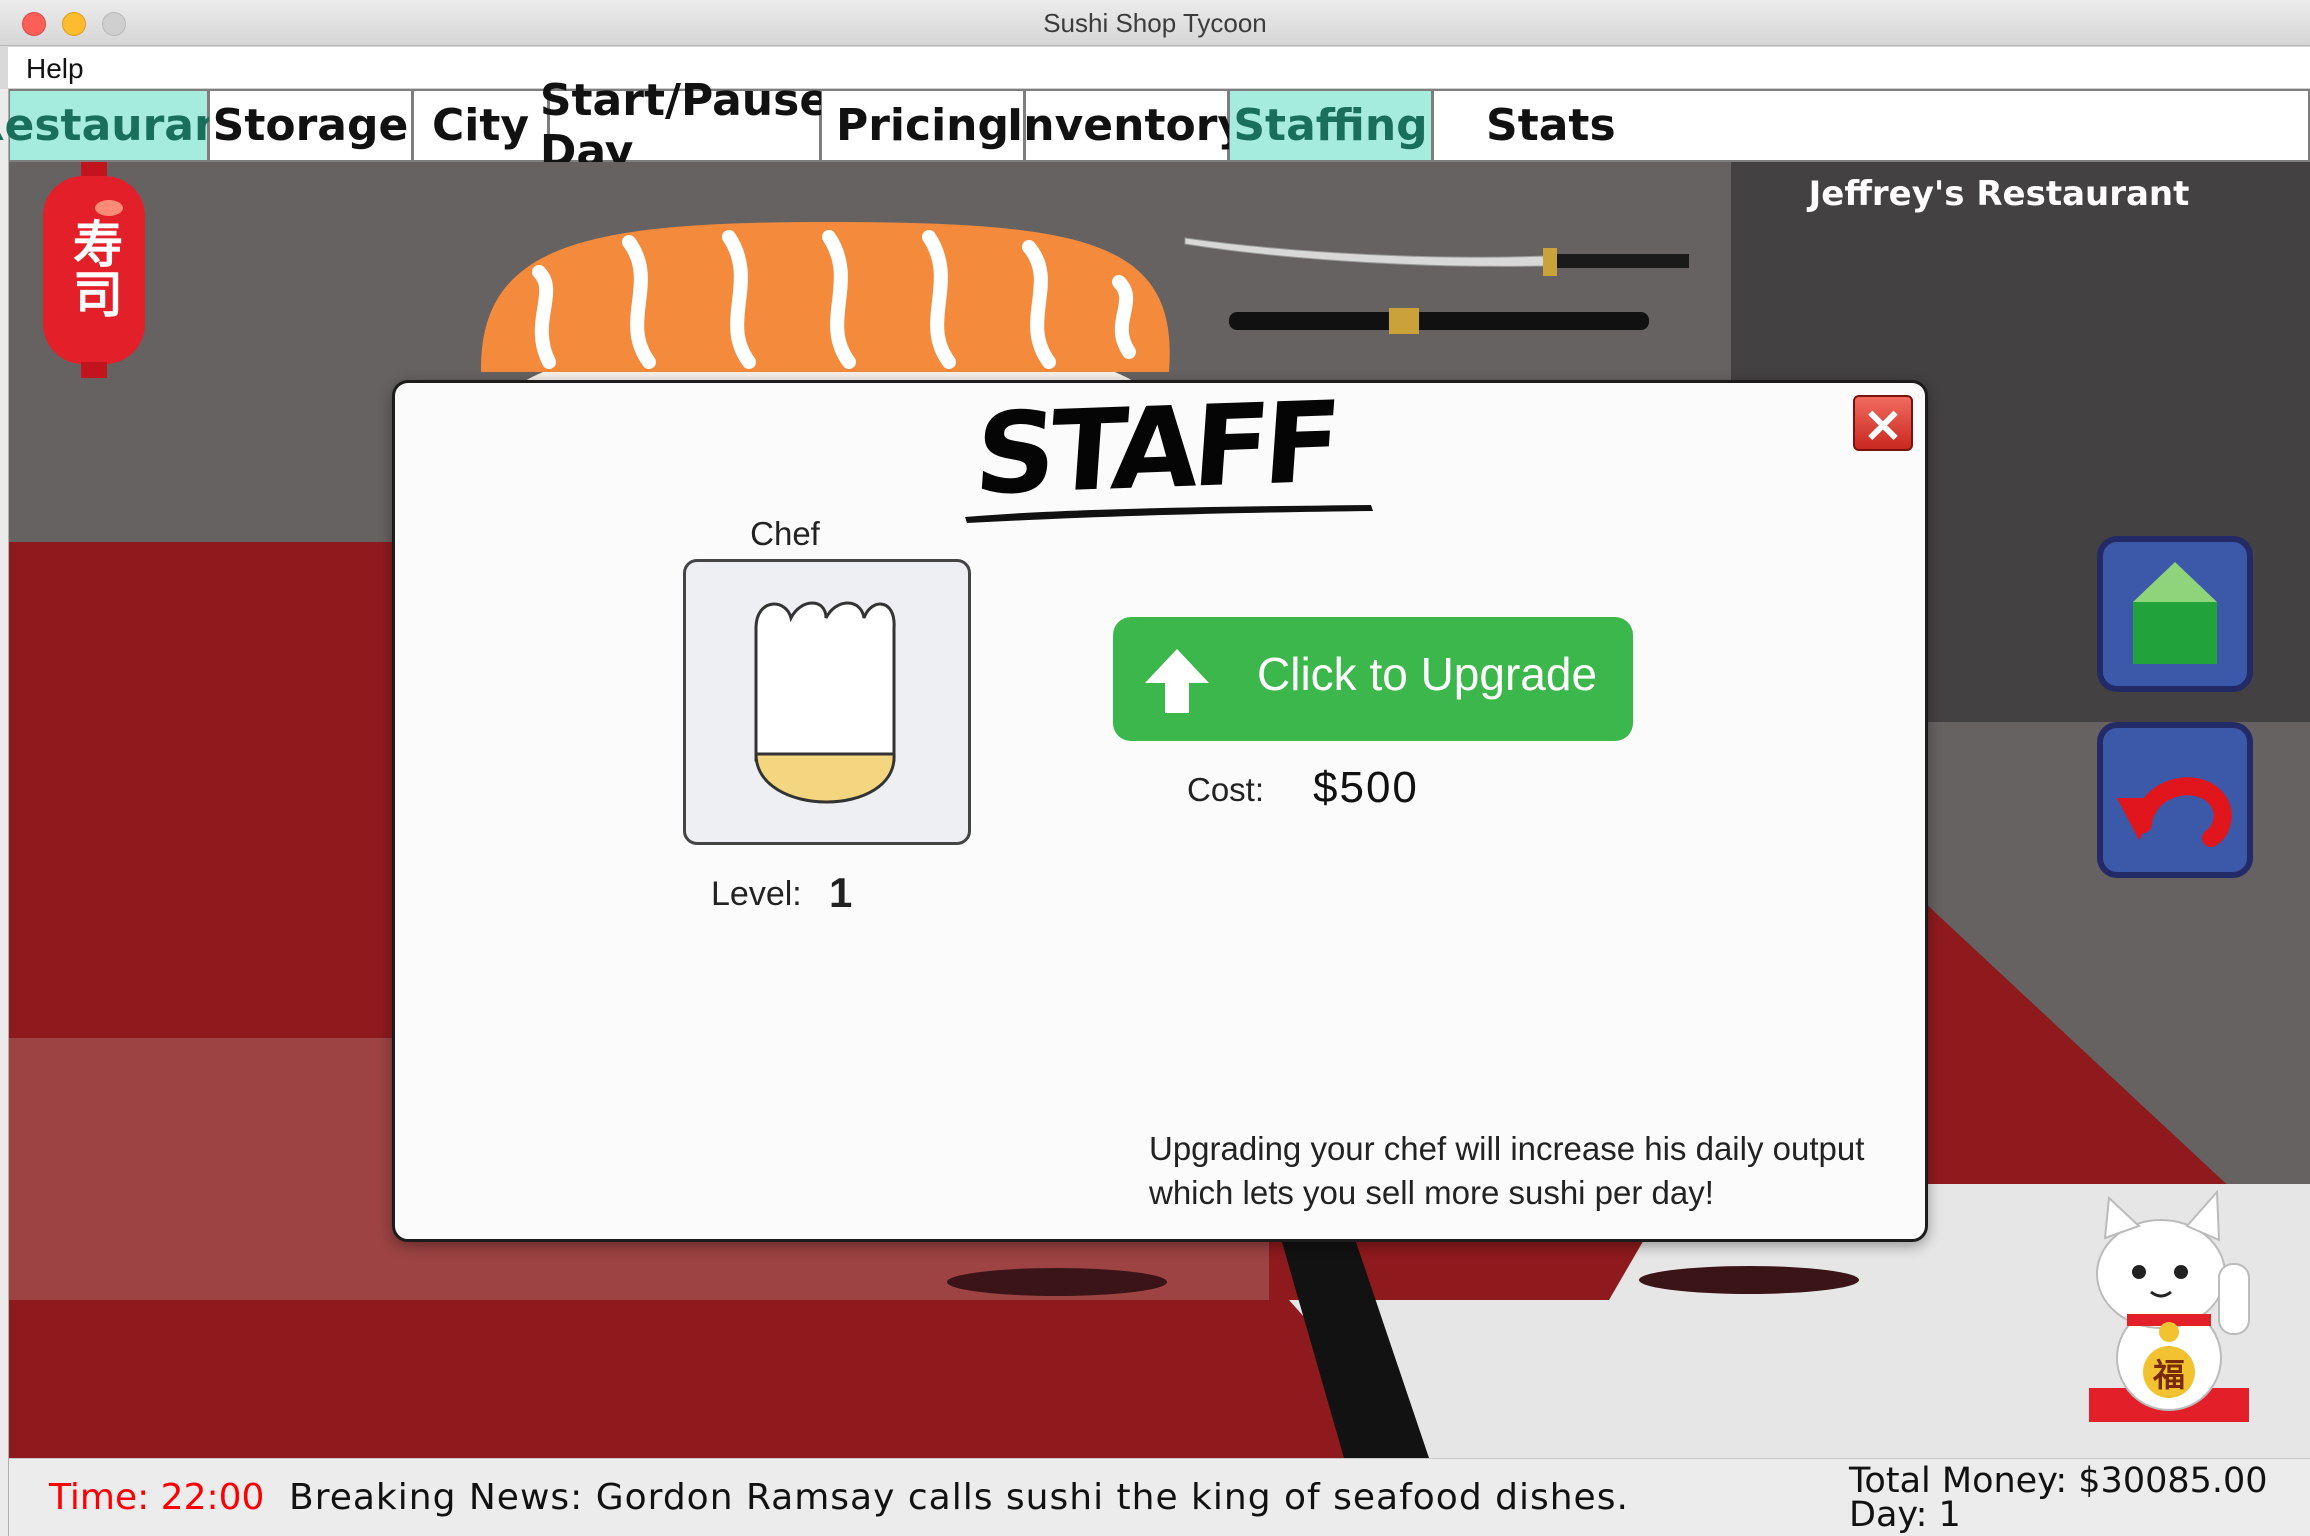  I want to click on upgrade-building-button, so click(2175, 614).